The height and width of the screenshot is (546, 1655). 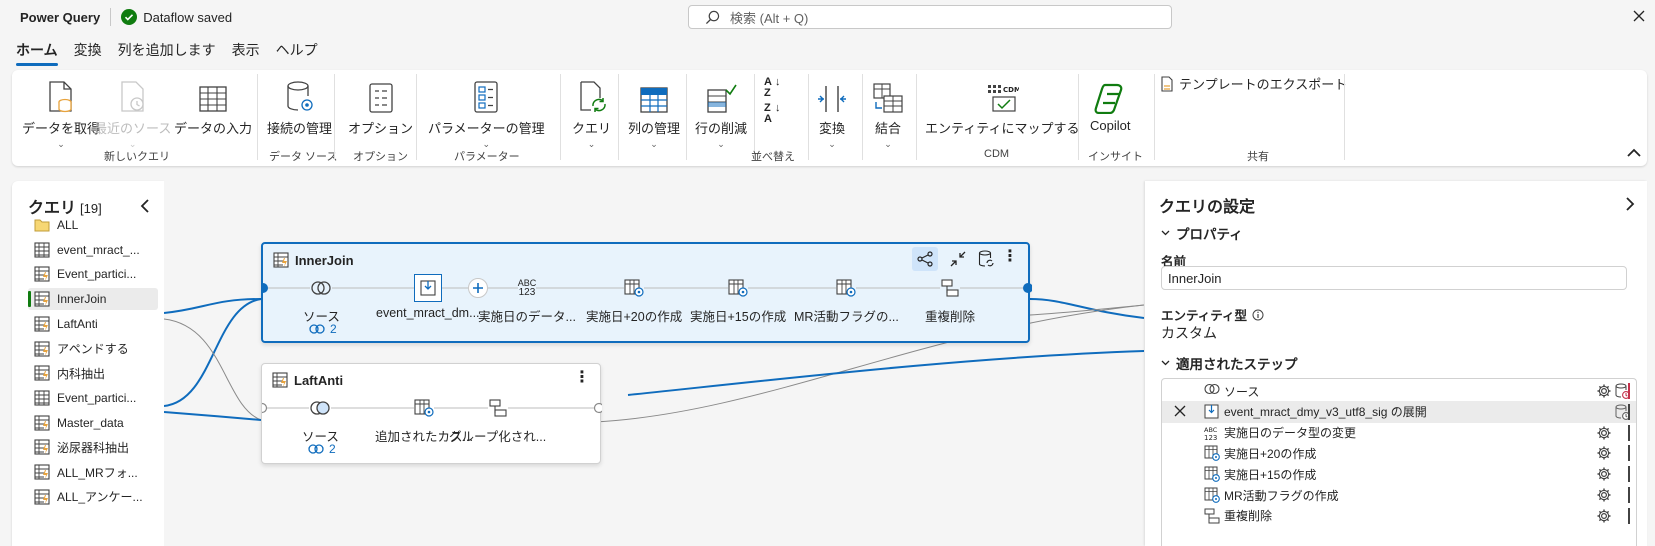 What do you see at coordinates (431, 413) in the screenshot?
I see `query-card-laftanti: LaftAnti ⋮ ソース 追加されたカス... グループ化され... 2` at bounding box center [431, 413].